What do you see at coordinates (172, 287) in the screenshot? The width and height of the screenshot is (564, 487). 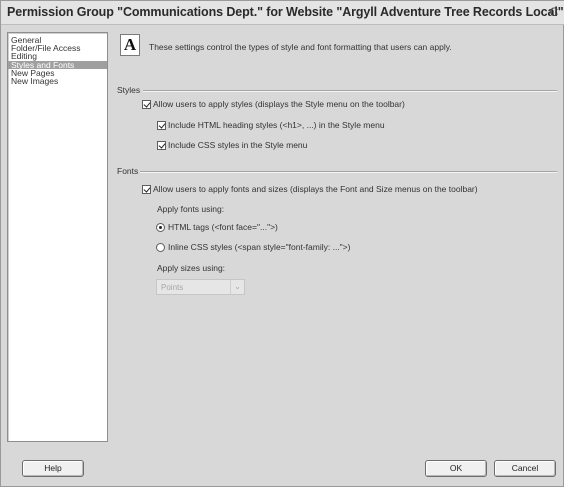 I see `sizes-select-value: Points` at bounding box center [172, 287].